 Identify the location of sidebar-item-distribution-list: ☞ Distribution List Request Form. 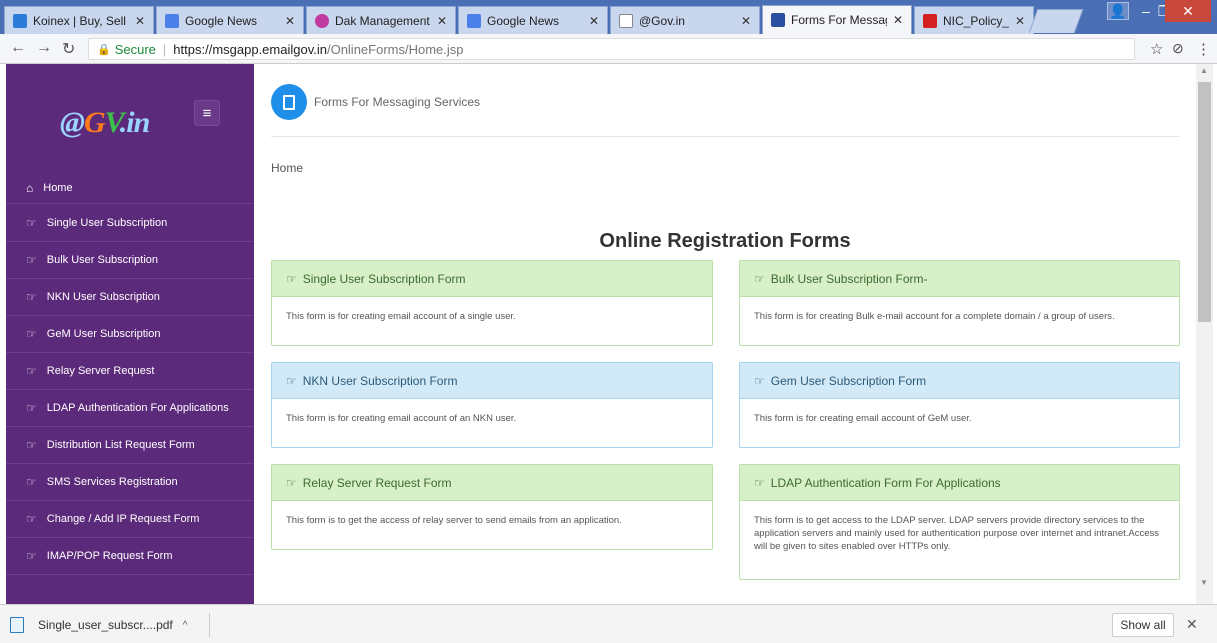
(130, 445).